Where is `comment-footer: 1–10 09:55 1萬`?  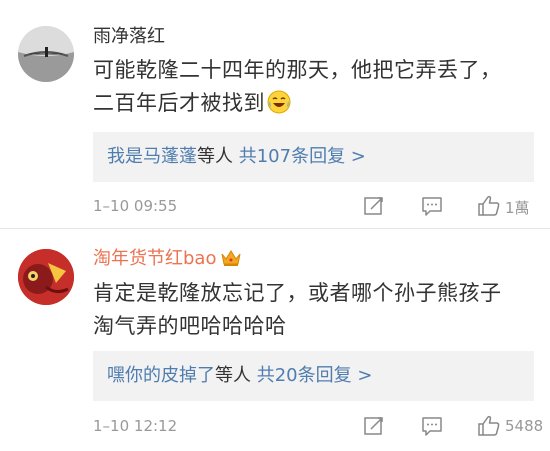 comment-footer: 1–10 09:55 1萬 is located at coordinates (313, 207).